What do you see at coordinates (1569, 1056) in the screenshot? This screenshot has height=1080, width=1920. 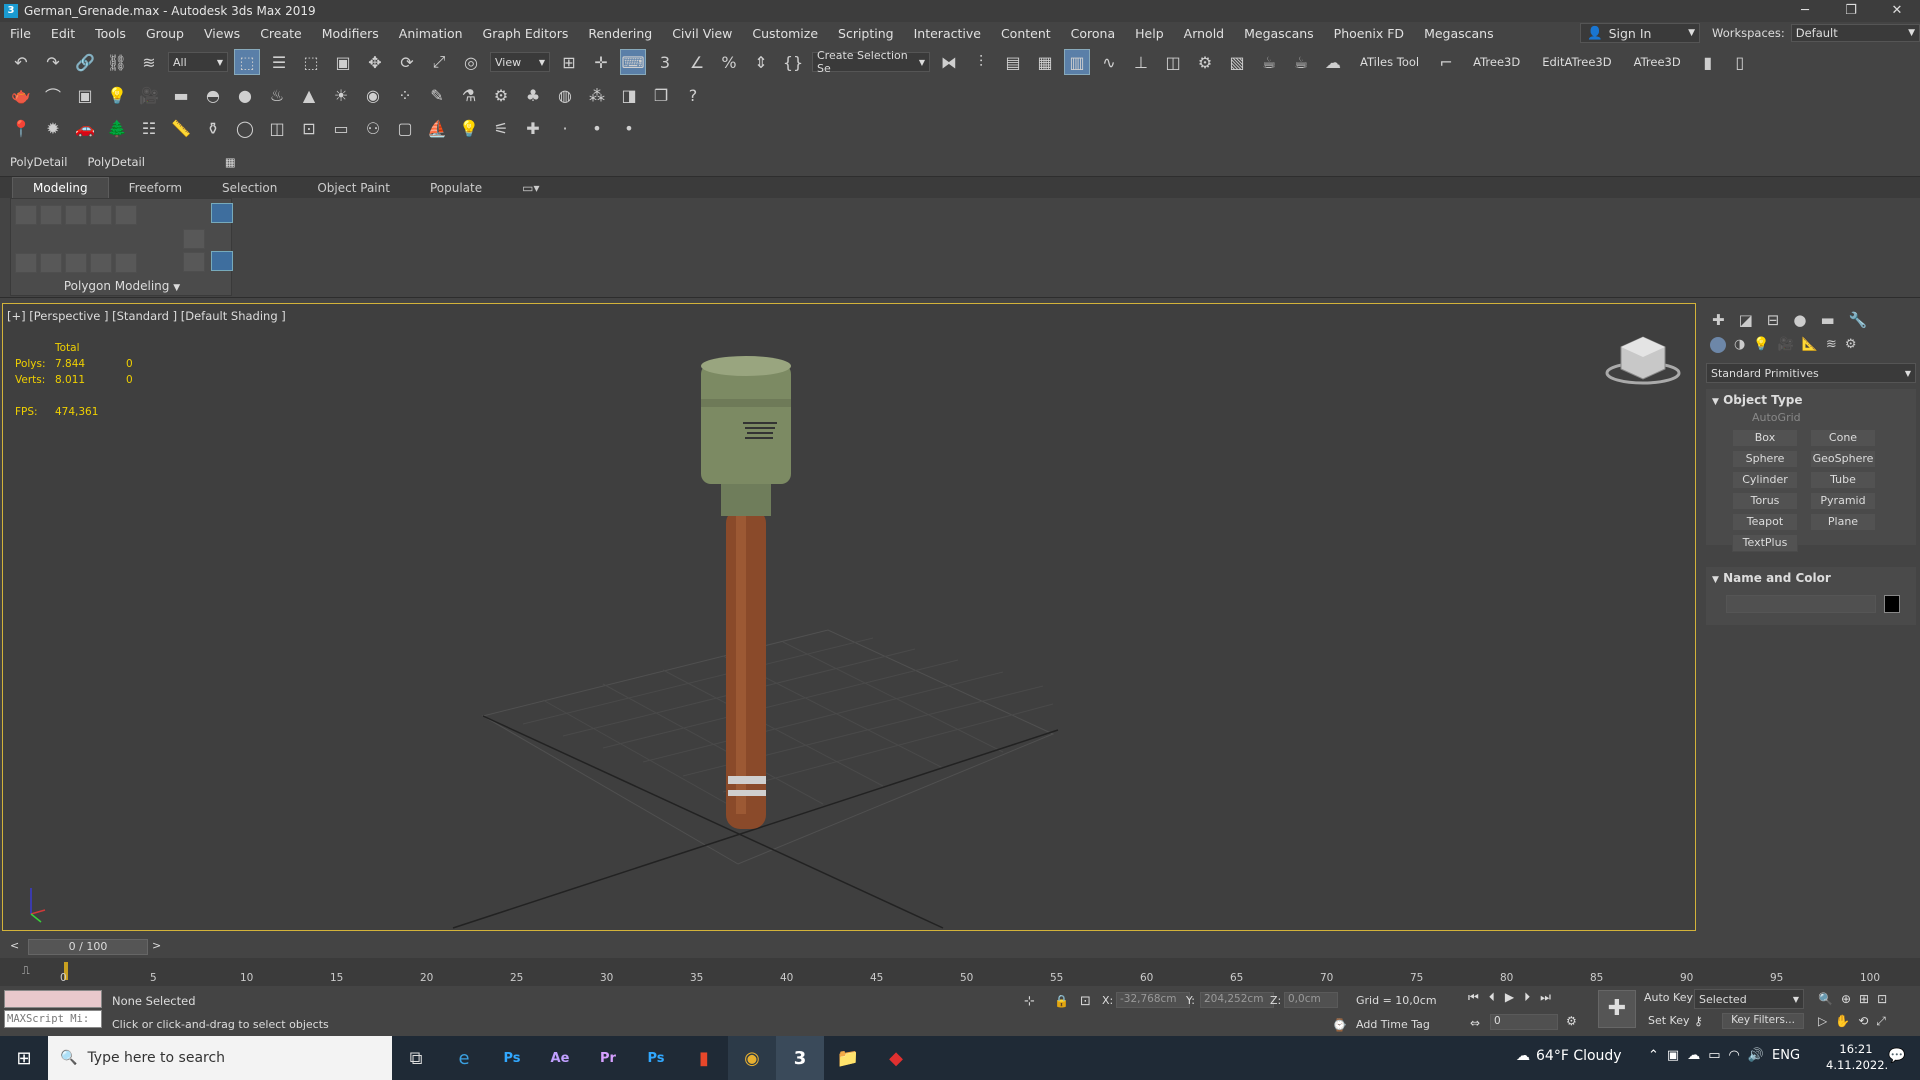 I see `weather-widget: ☁ 64°F Cloudy` at bounding box center [1569, 1056].